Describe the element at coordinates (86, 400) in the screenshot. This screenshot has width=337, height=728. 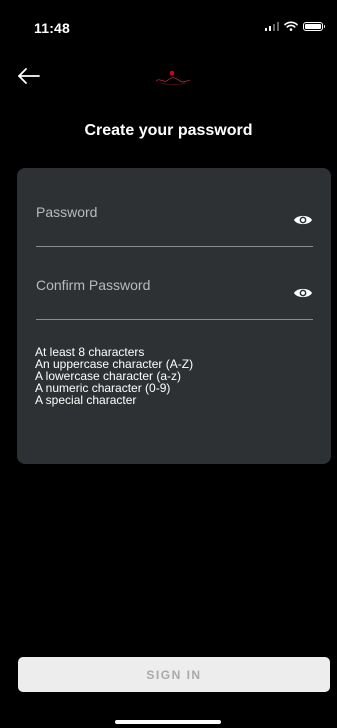
I see `requirement-item: A special character` at that location.